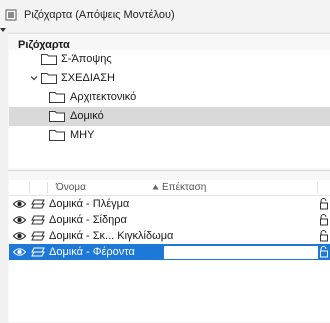 Image resolution: width=330 pixels, height=323 pixels. I want to click on grid-header: Όνομα Επέκταση, so click(169, 188).